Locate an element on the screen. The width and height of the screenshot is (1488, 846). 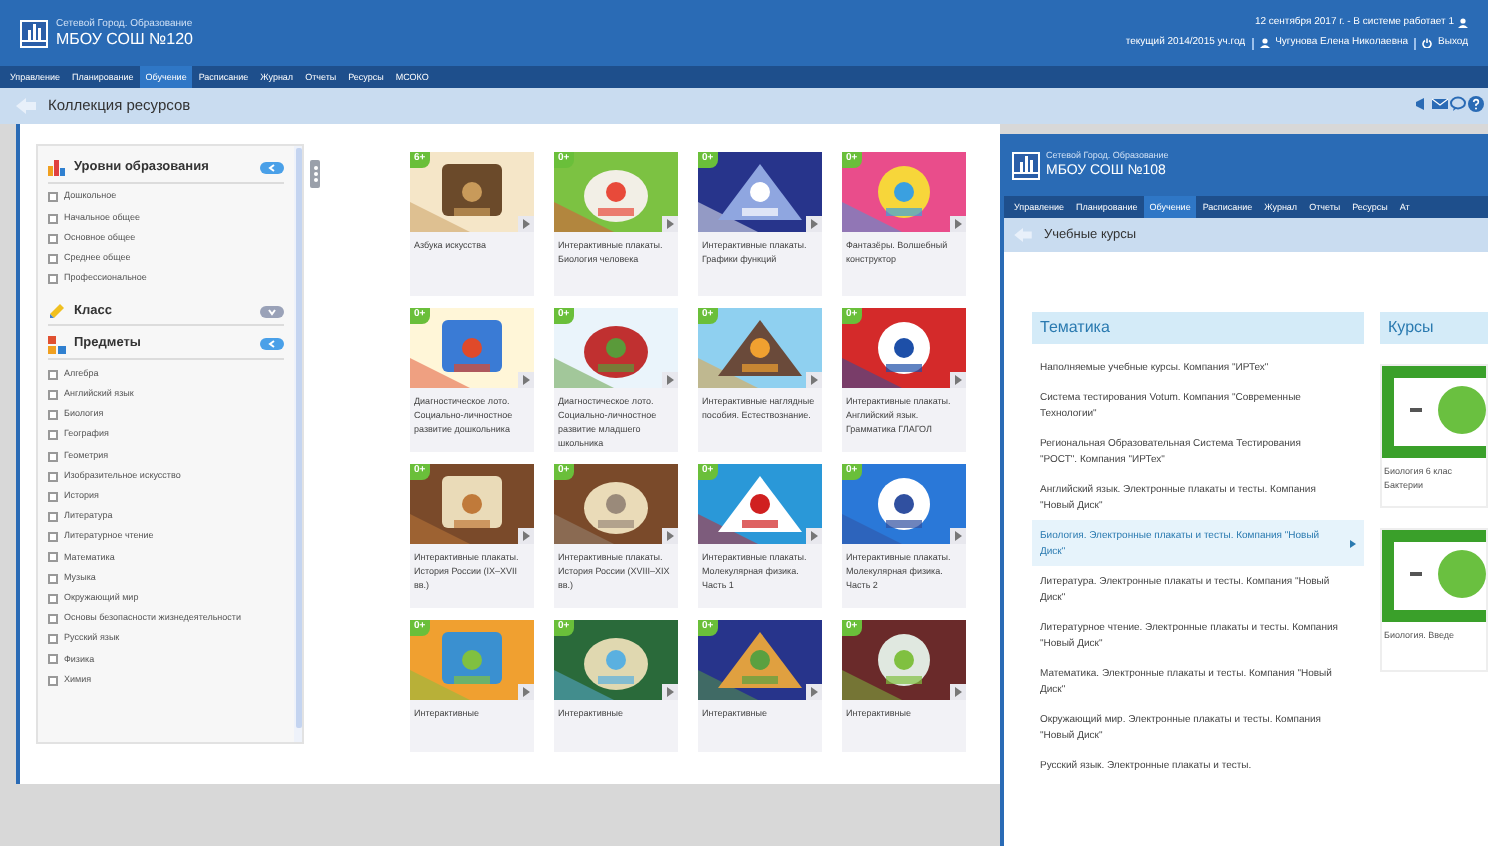
blocks-icon is located at coordinates (57, 344).